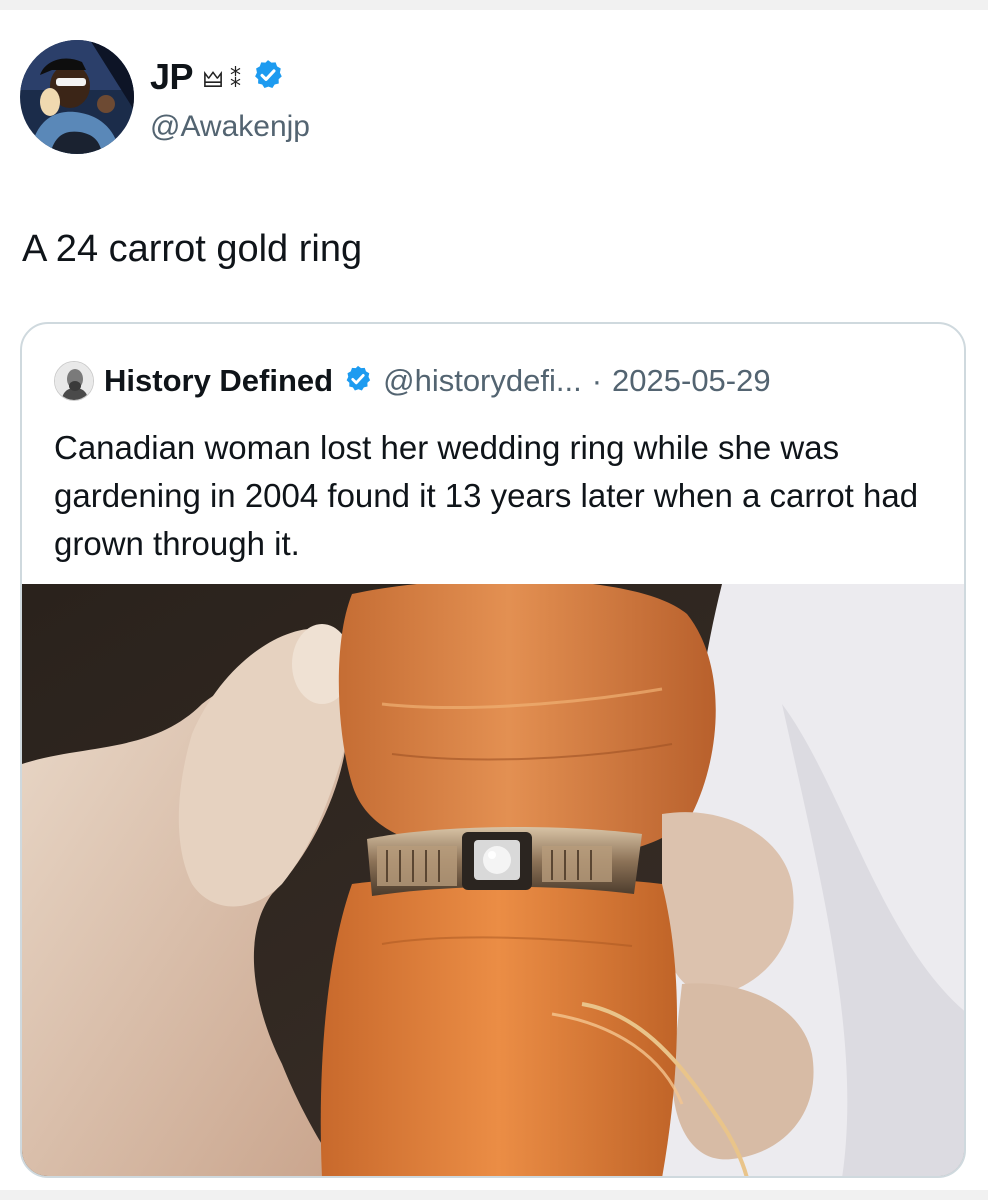  What do you see at coordinates (192, 249) in the screenshot?
I see `tweet-text: A 24 carrot gold ring` at bounding box center [192, 249].